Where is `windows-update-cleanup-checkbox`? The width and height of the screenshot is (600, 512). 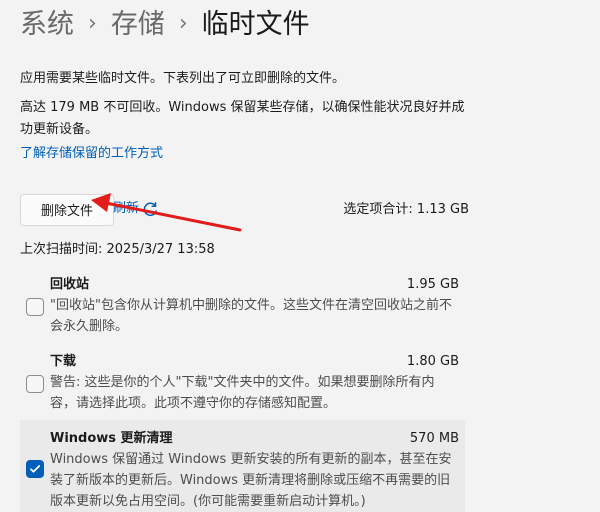
windows-update-cleanup-checkbox is located at coordinates (35, 469).